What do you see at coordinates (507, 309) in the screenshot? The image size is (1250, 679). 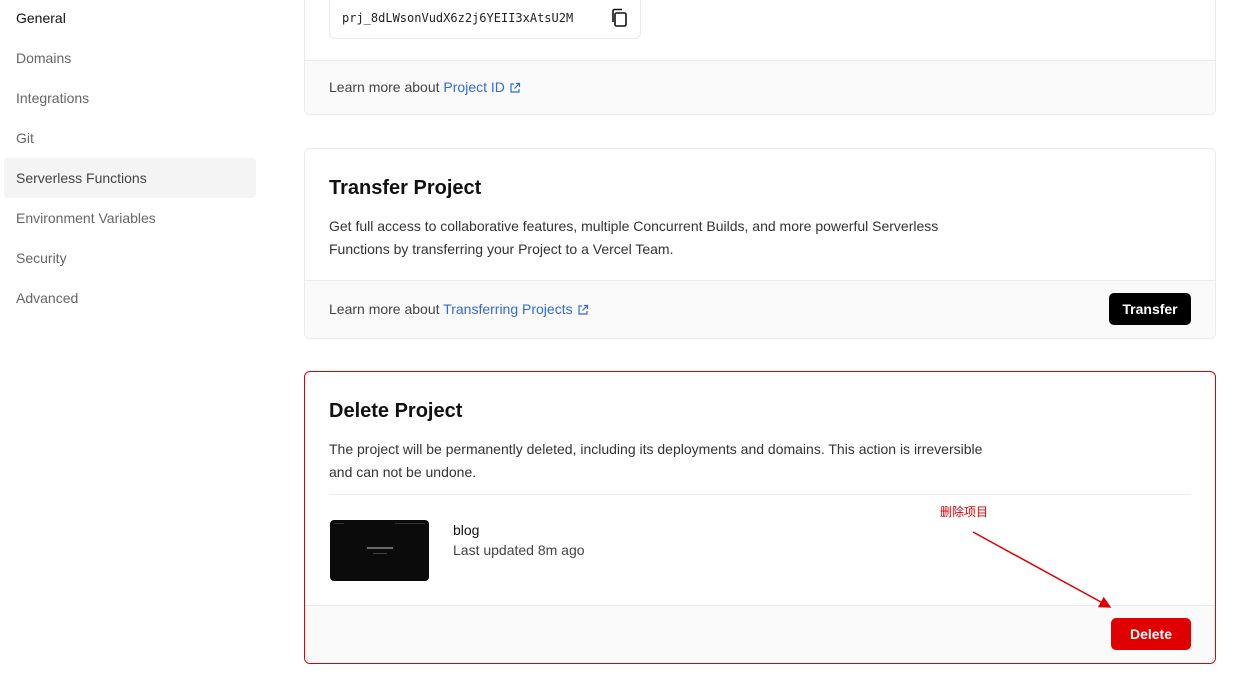 I see `transferring-projects-link-label: Transferring Projects` at bounding box center [507, 309].